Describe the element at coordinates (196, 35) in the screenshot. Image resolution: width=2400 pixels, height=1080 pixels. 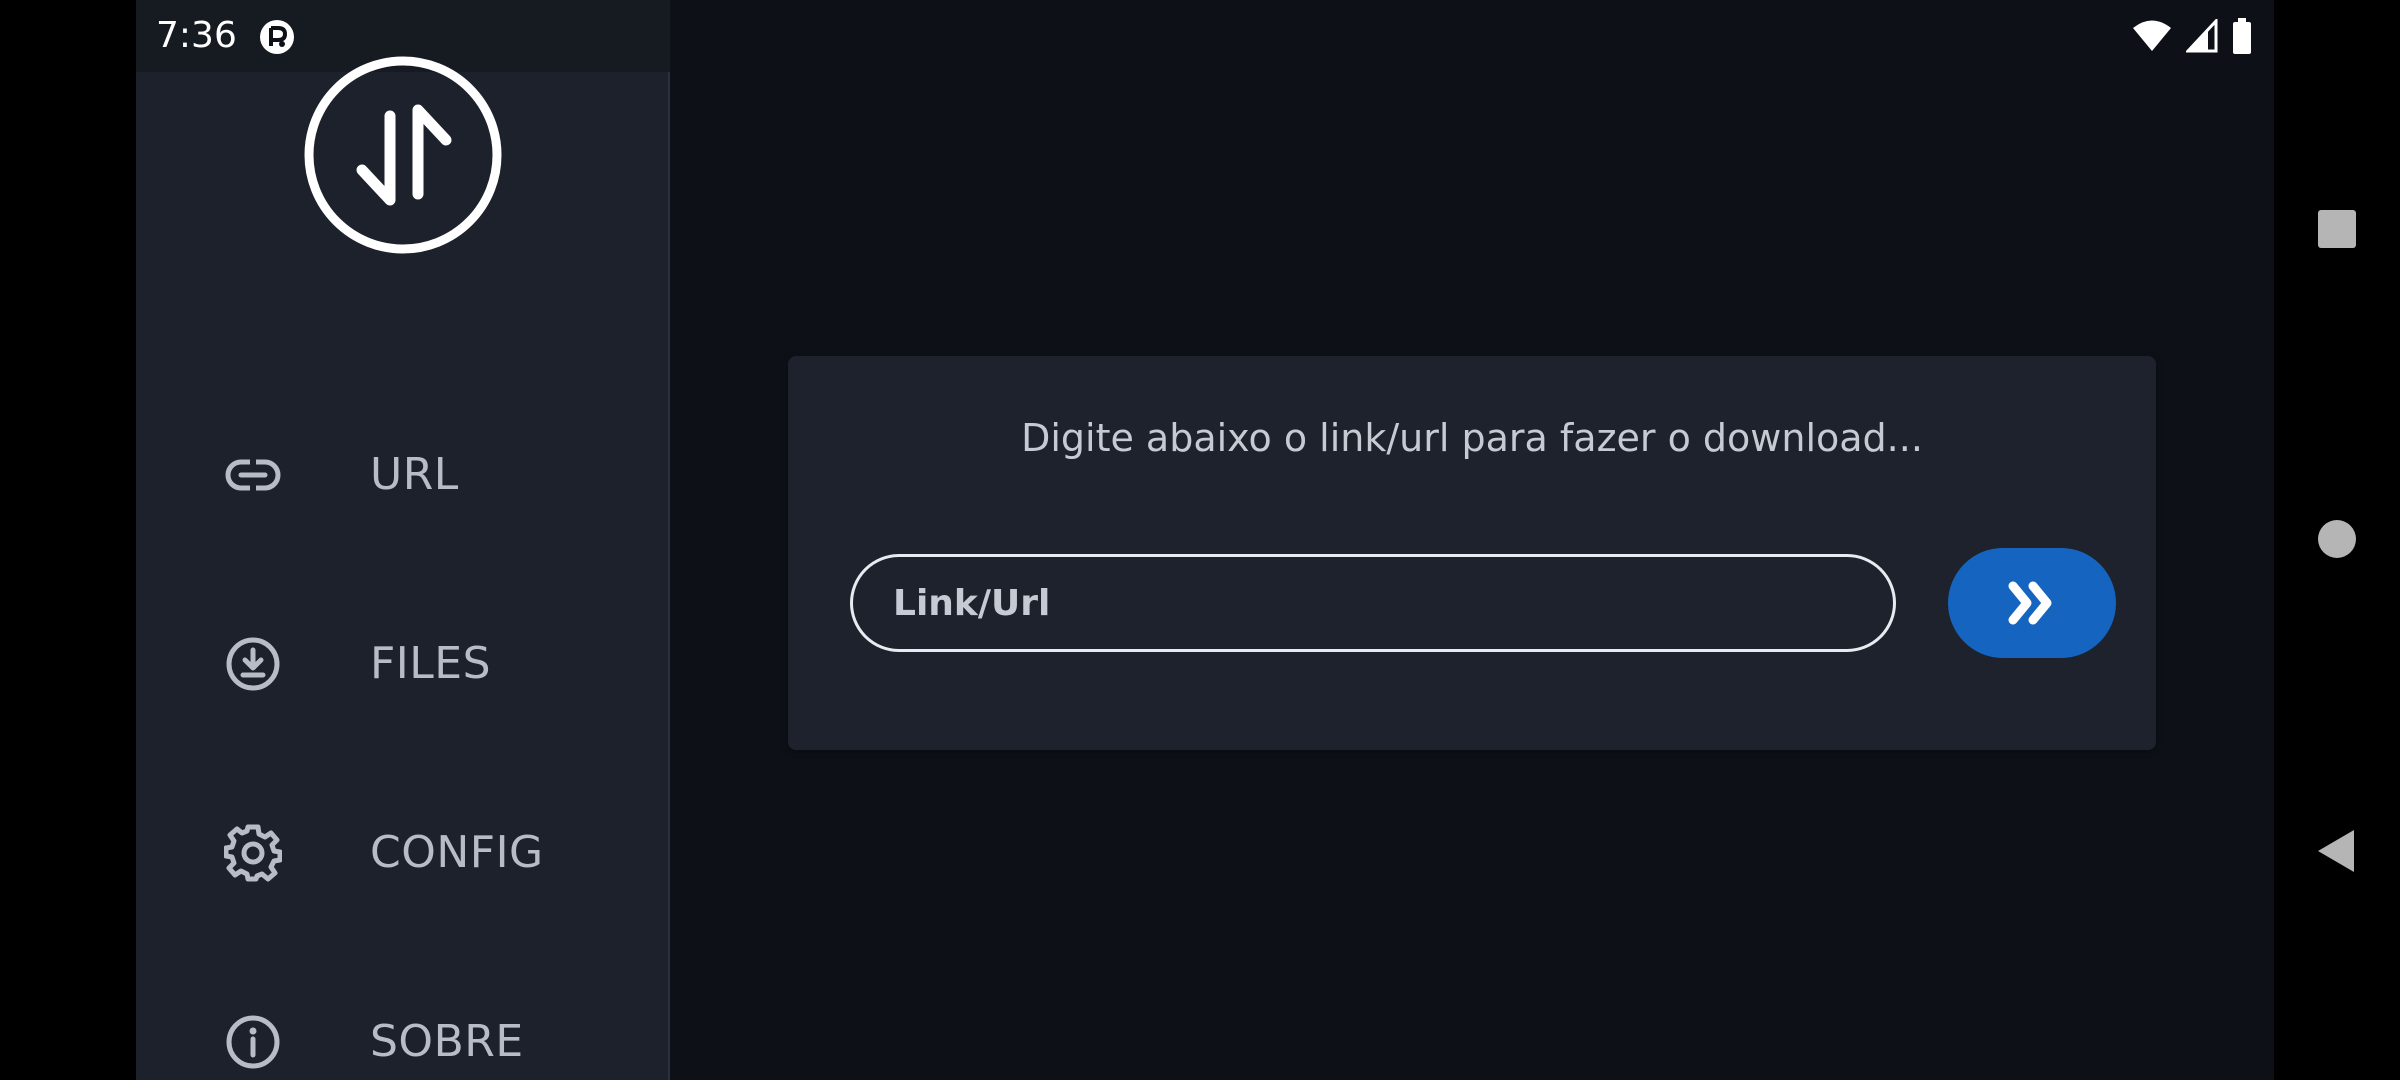
I see `status-time: 7:36` at that location.